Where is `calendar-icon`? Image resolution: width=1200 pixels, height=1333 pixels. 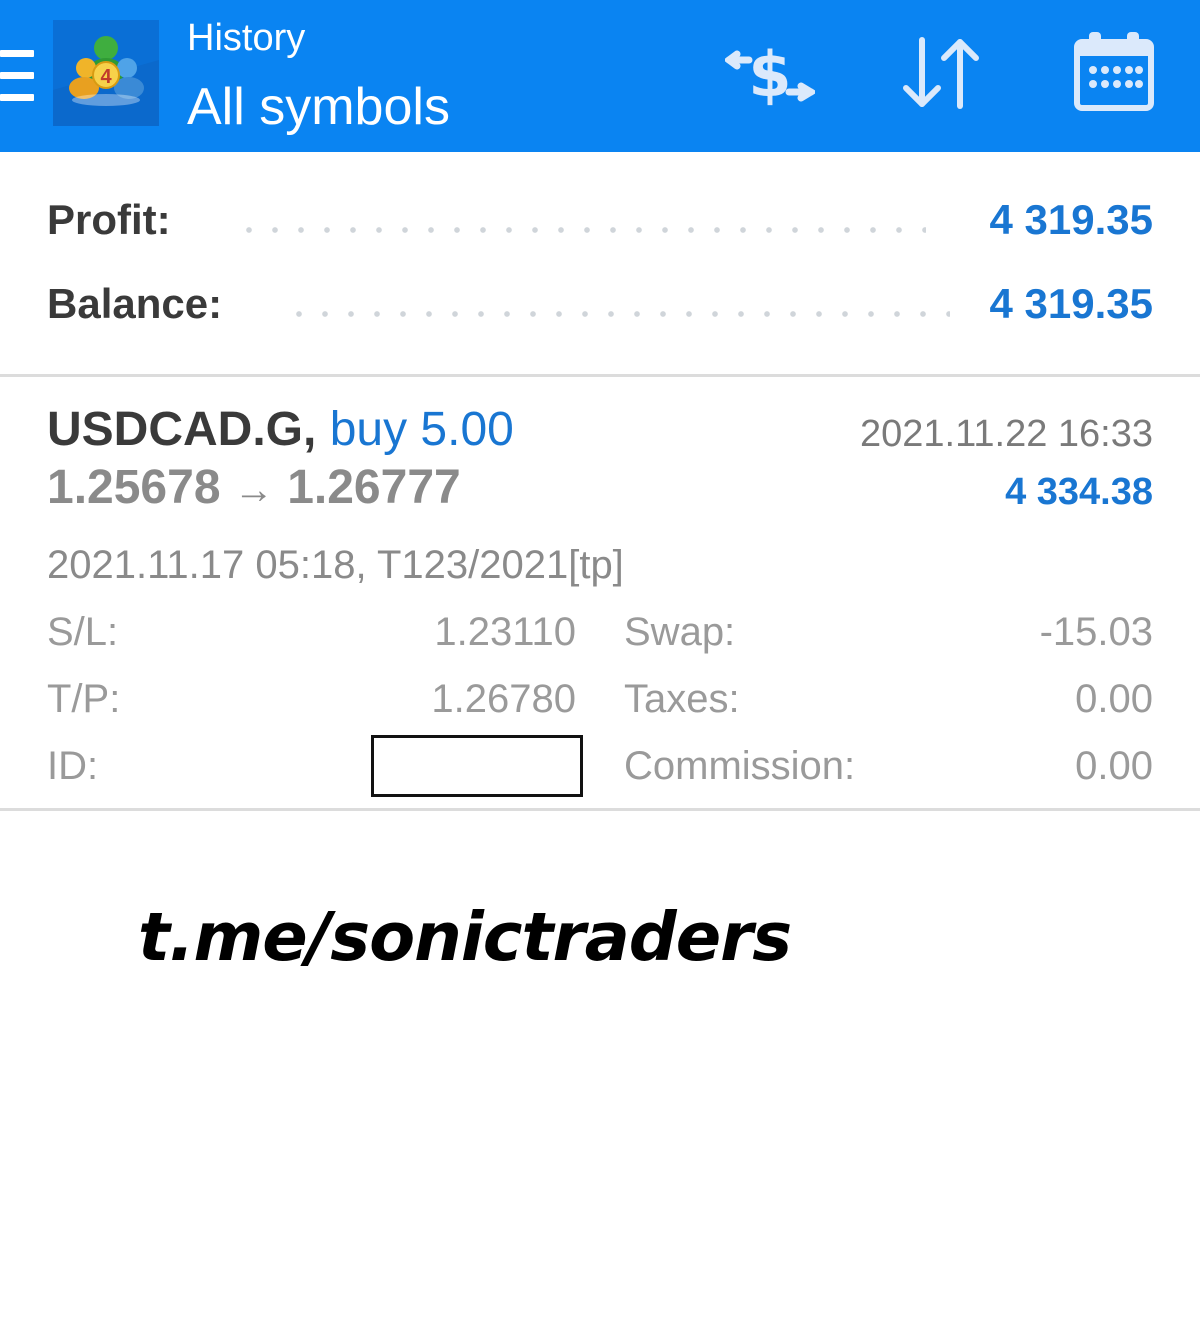 calendar-icon is located at coordinates (1114, 73).